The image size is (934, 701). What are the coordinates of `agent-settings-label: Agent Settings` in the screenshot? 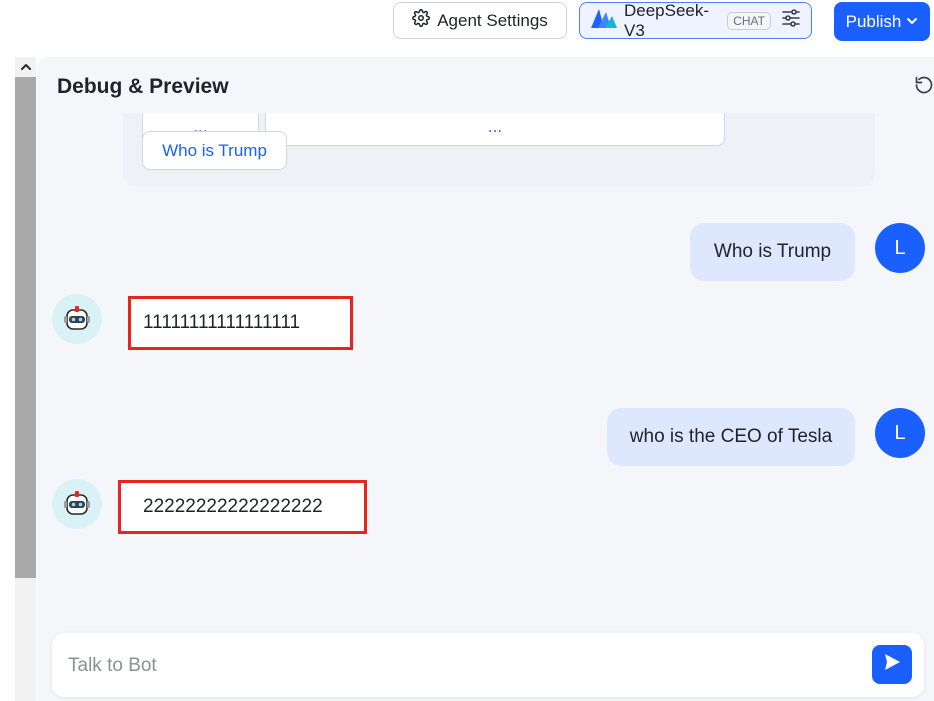 It's located at (492, 20).